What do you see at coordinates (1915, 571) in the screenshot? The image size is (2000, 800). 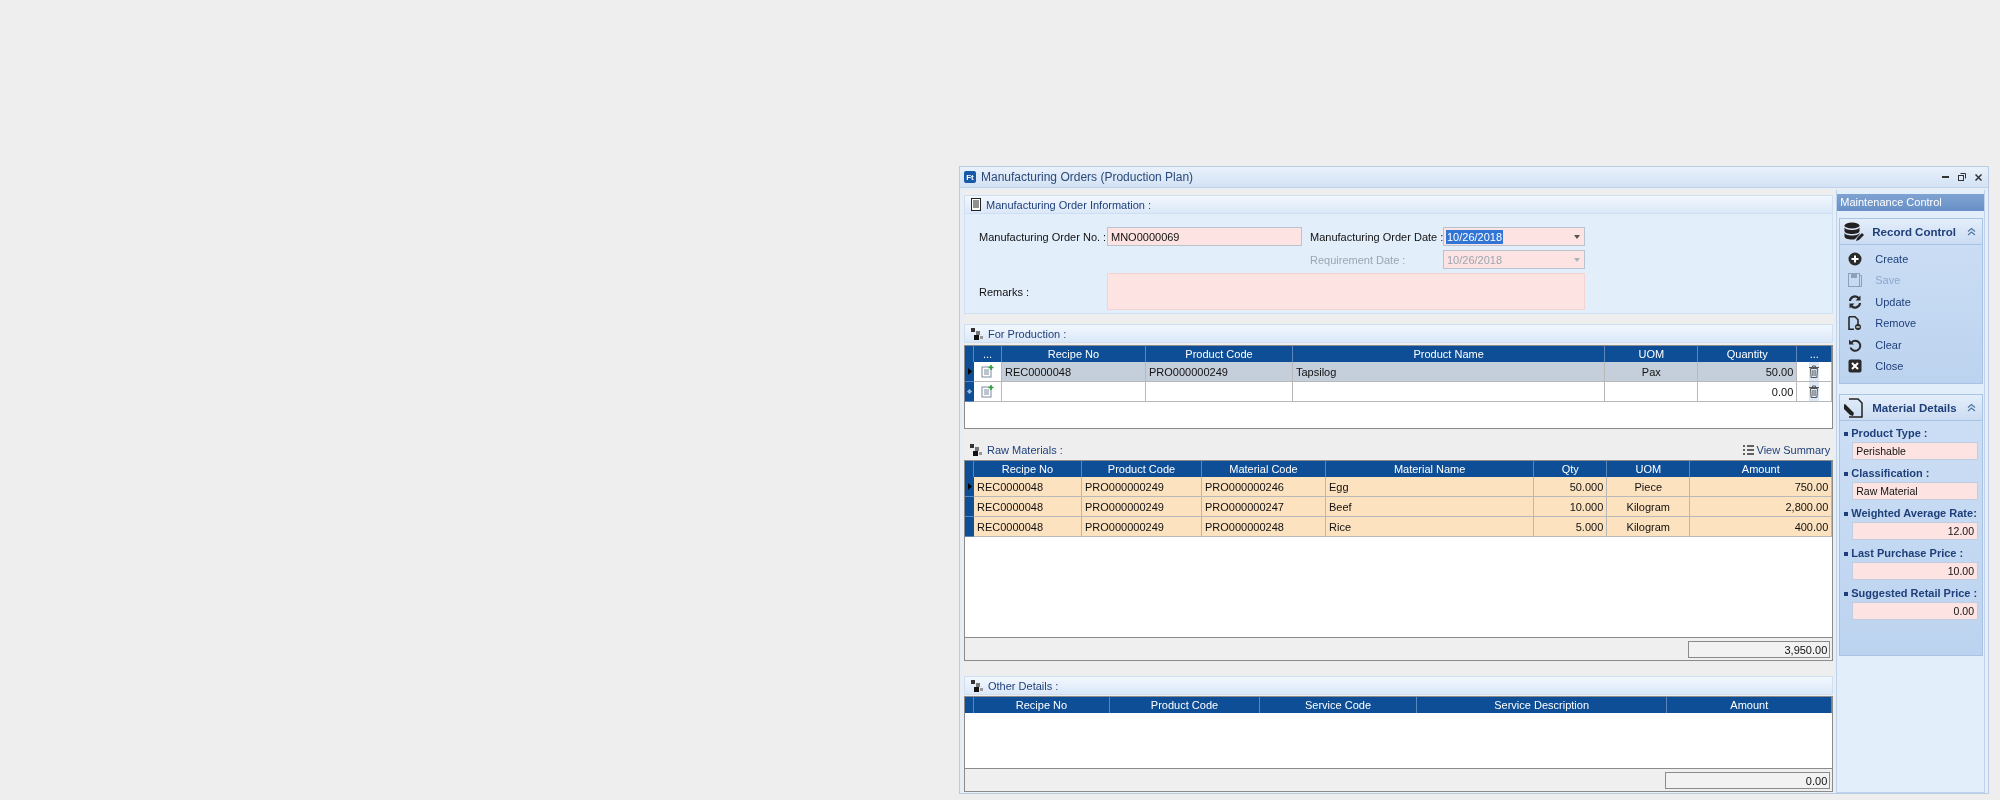 I see `input-field: 10.00` at bounding box center [1915, 571].